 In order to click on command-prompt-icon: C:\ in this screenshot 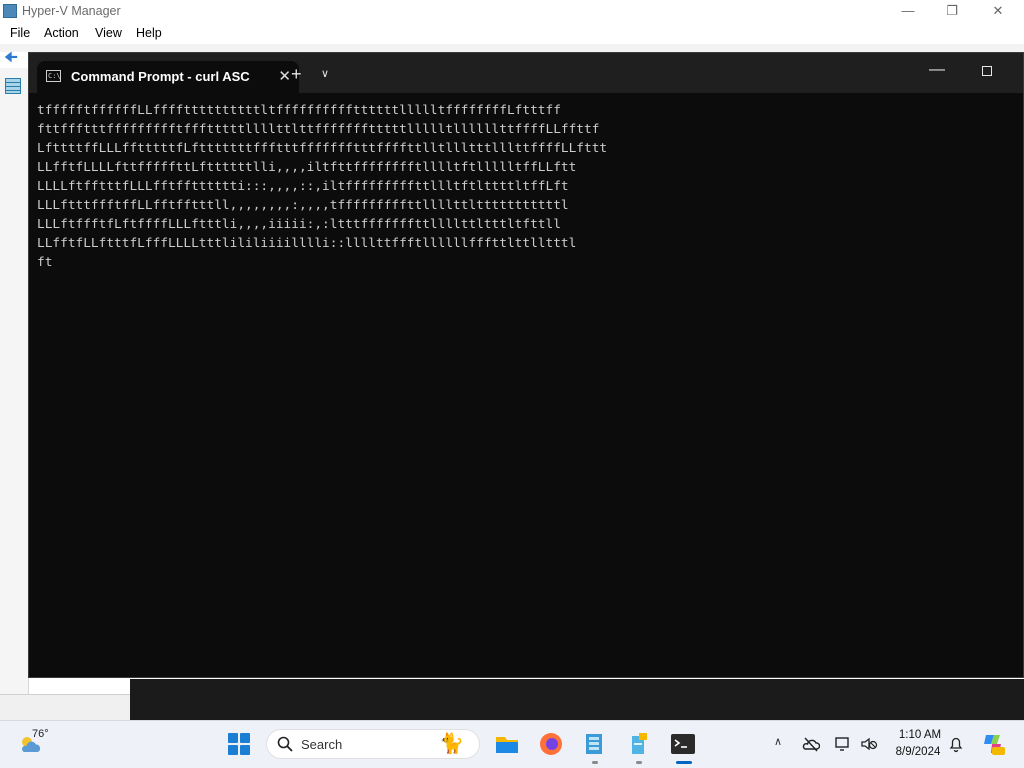, I will do `click(53, 76)`.